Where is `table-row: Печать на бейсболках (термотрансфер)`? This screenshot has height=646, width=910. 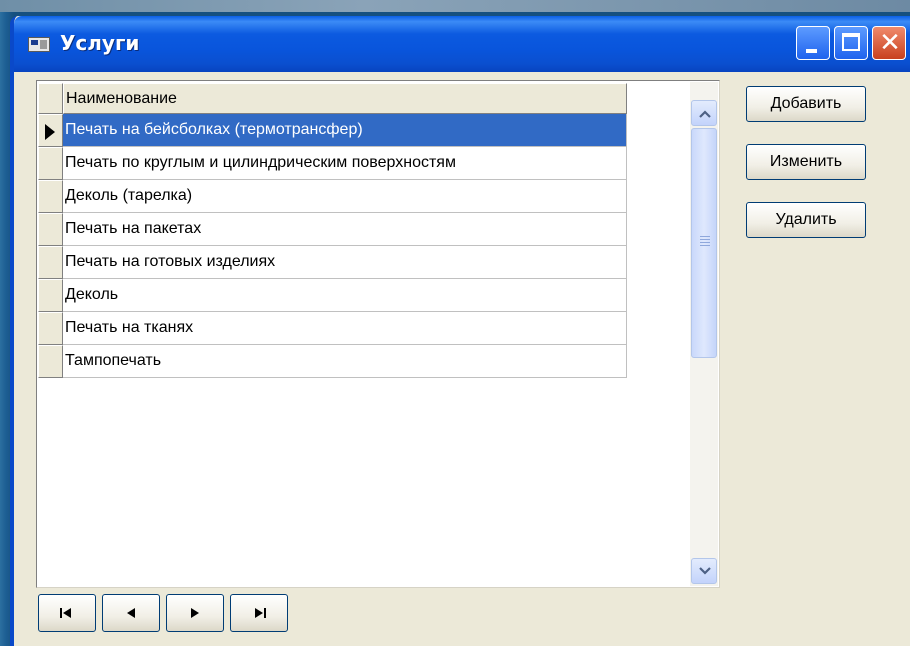
table-row: Печать на бейсболках (термотрансфер) is located at coordinates (333, 130).